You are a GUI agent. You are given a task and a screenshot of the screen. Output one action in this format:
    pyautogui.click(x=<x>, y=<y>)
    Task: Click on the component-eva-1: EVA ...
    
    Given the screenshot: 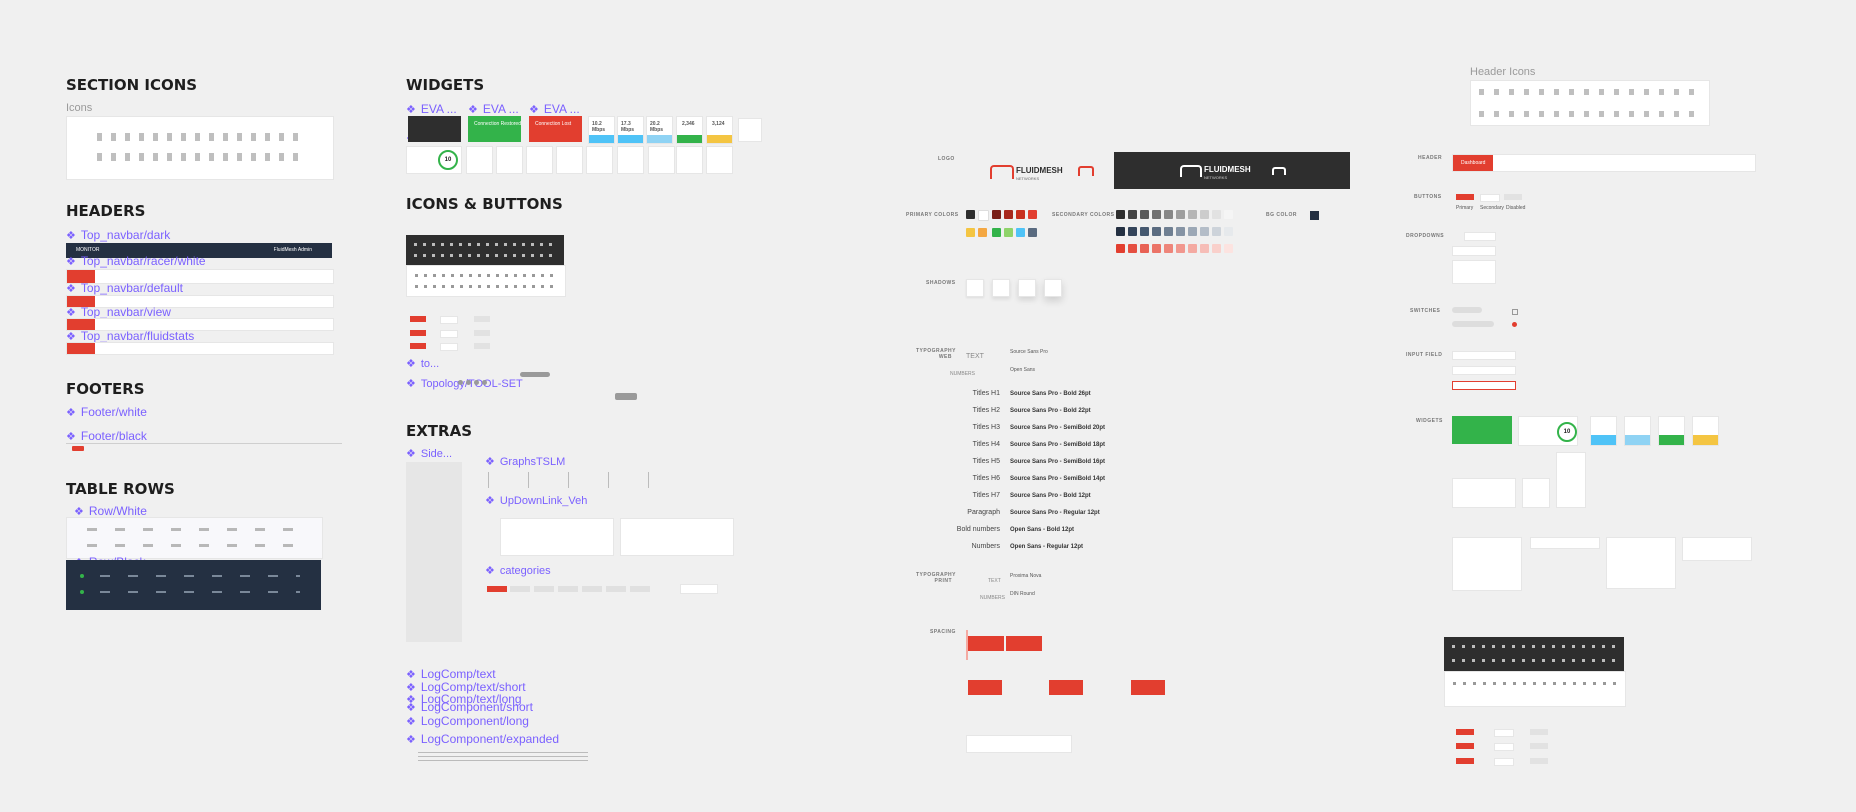 What is the action you would take?
    pyautogui.click(x=431, y=109)
    